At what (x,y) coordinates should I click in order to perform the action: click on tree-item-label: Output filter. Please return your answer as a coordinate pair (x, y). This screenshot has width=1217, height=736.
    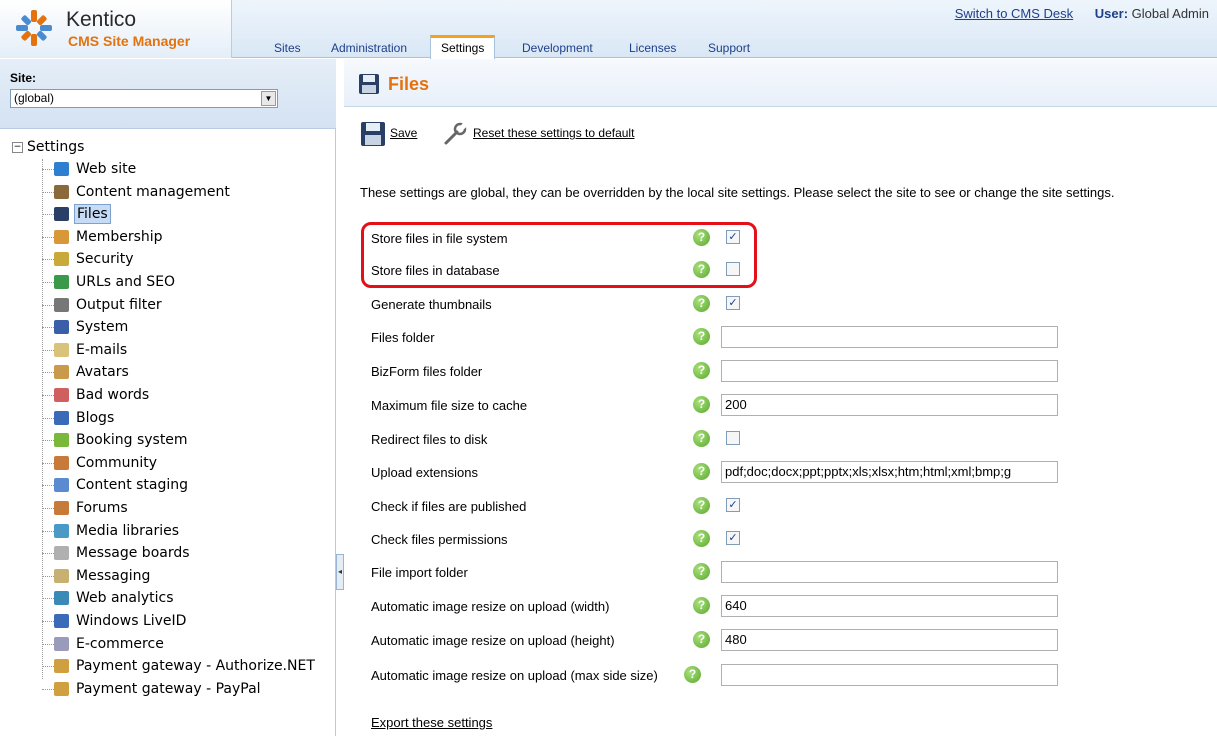
    Looking at the image, I should click on (119, 304).